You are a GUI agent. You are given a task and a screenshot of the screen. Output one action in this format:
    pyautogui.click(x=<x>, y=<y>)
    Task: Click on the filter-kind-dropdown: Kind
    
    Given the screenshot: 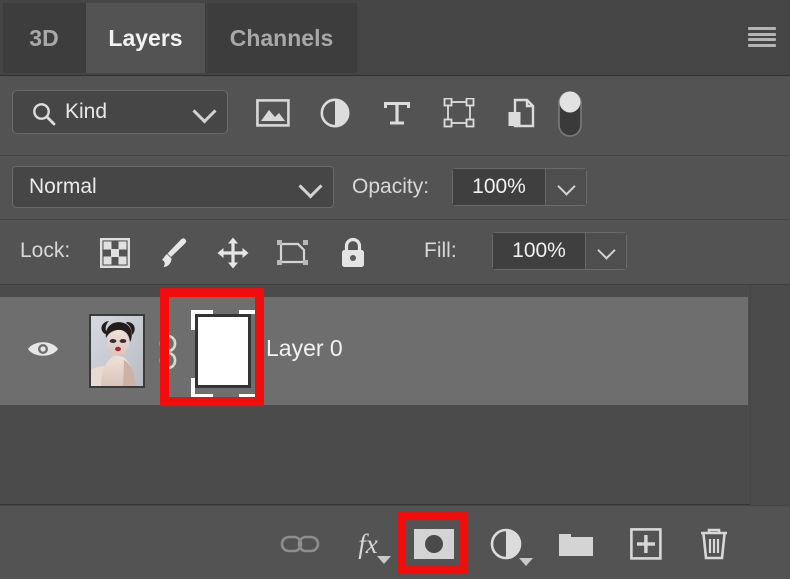 What is the action you would take?
    pyautogui.click(x=120, y=112)
    